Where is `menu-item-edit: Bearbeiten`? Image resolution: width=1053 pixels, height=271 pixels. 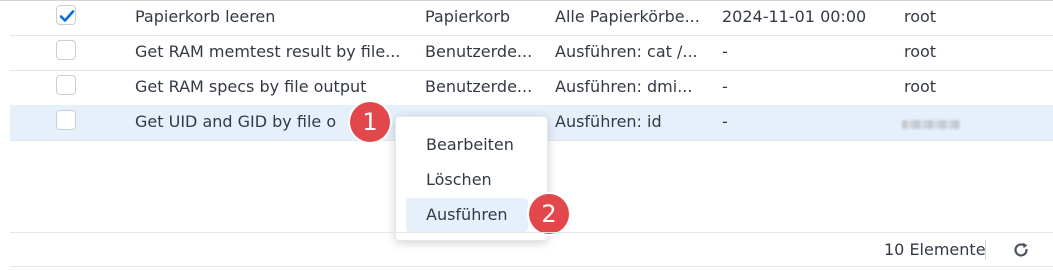 menu-item-edit: Bearbeiten is located at coordinates (467, 145).